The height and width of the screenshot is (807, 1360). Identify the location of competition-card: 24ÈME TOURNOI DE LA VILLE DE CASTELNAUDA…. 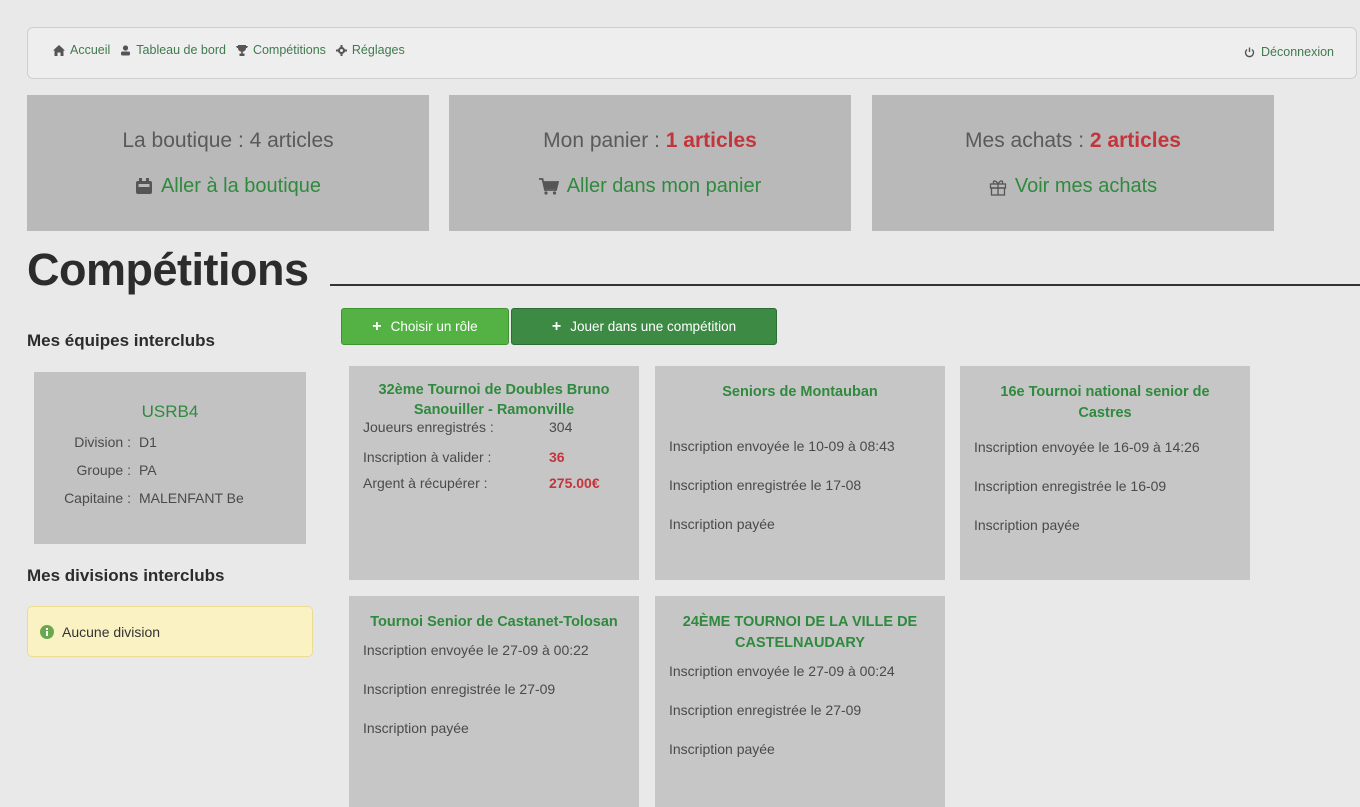
(800, 701).